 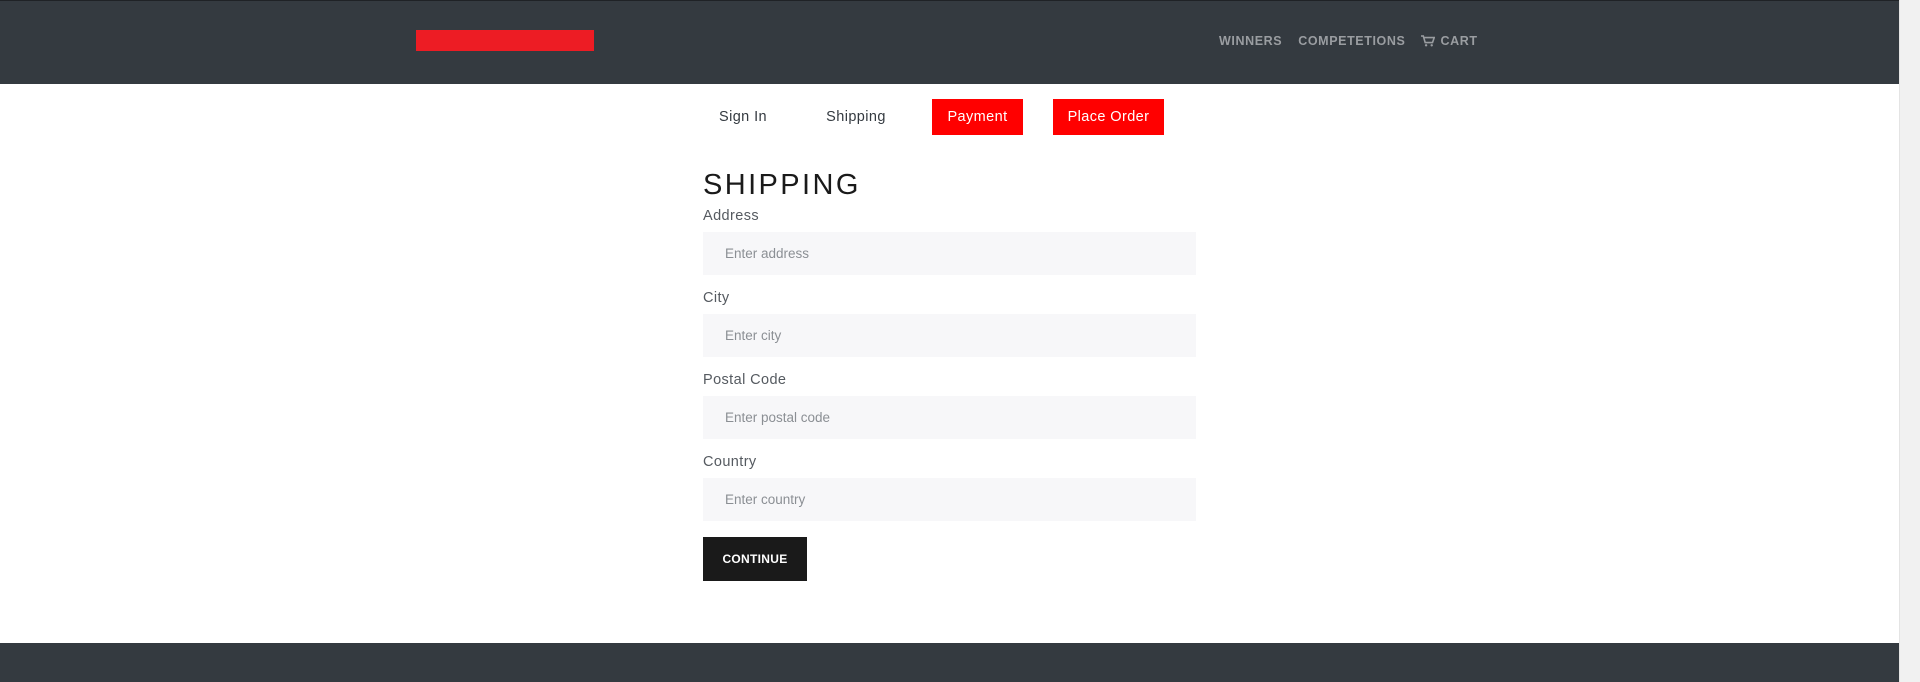 What do you see at coordinates (949, 253) in the screenshot?
I see `address-input` at bounding box center [949, 253].